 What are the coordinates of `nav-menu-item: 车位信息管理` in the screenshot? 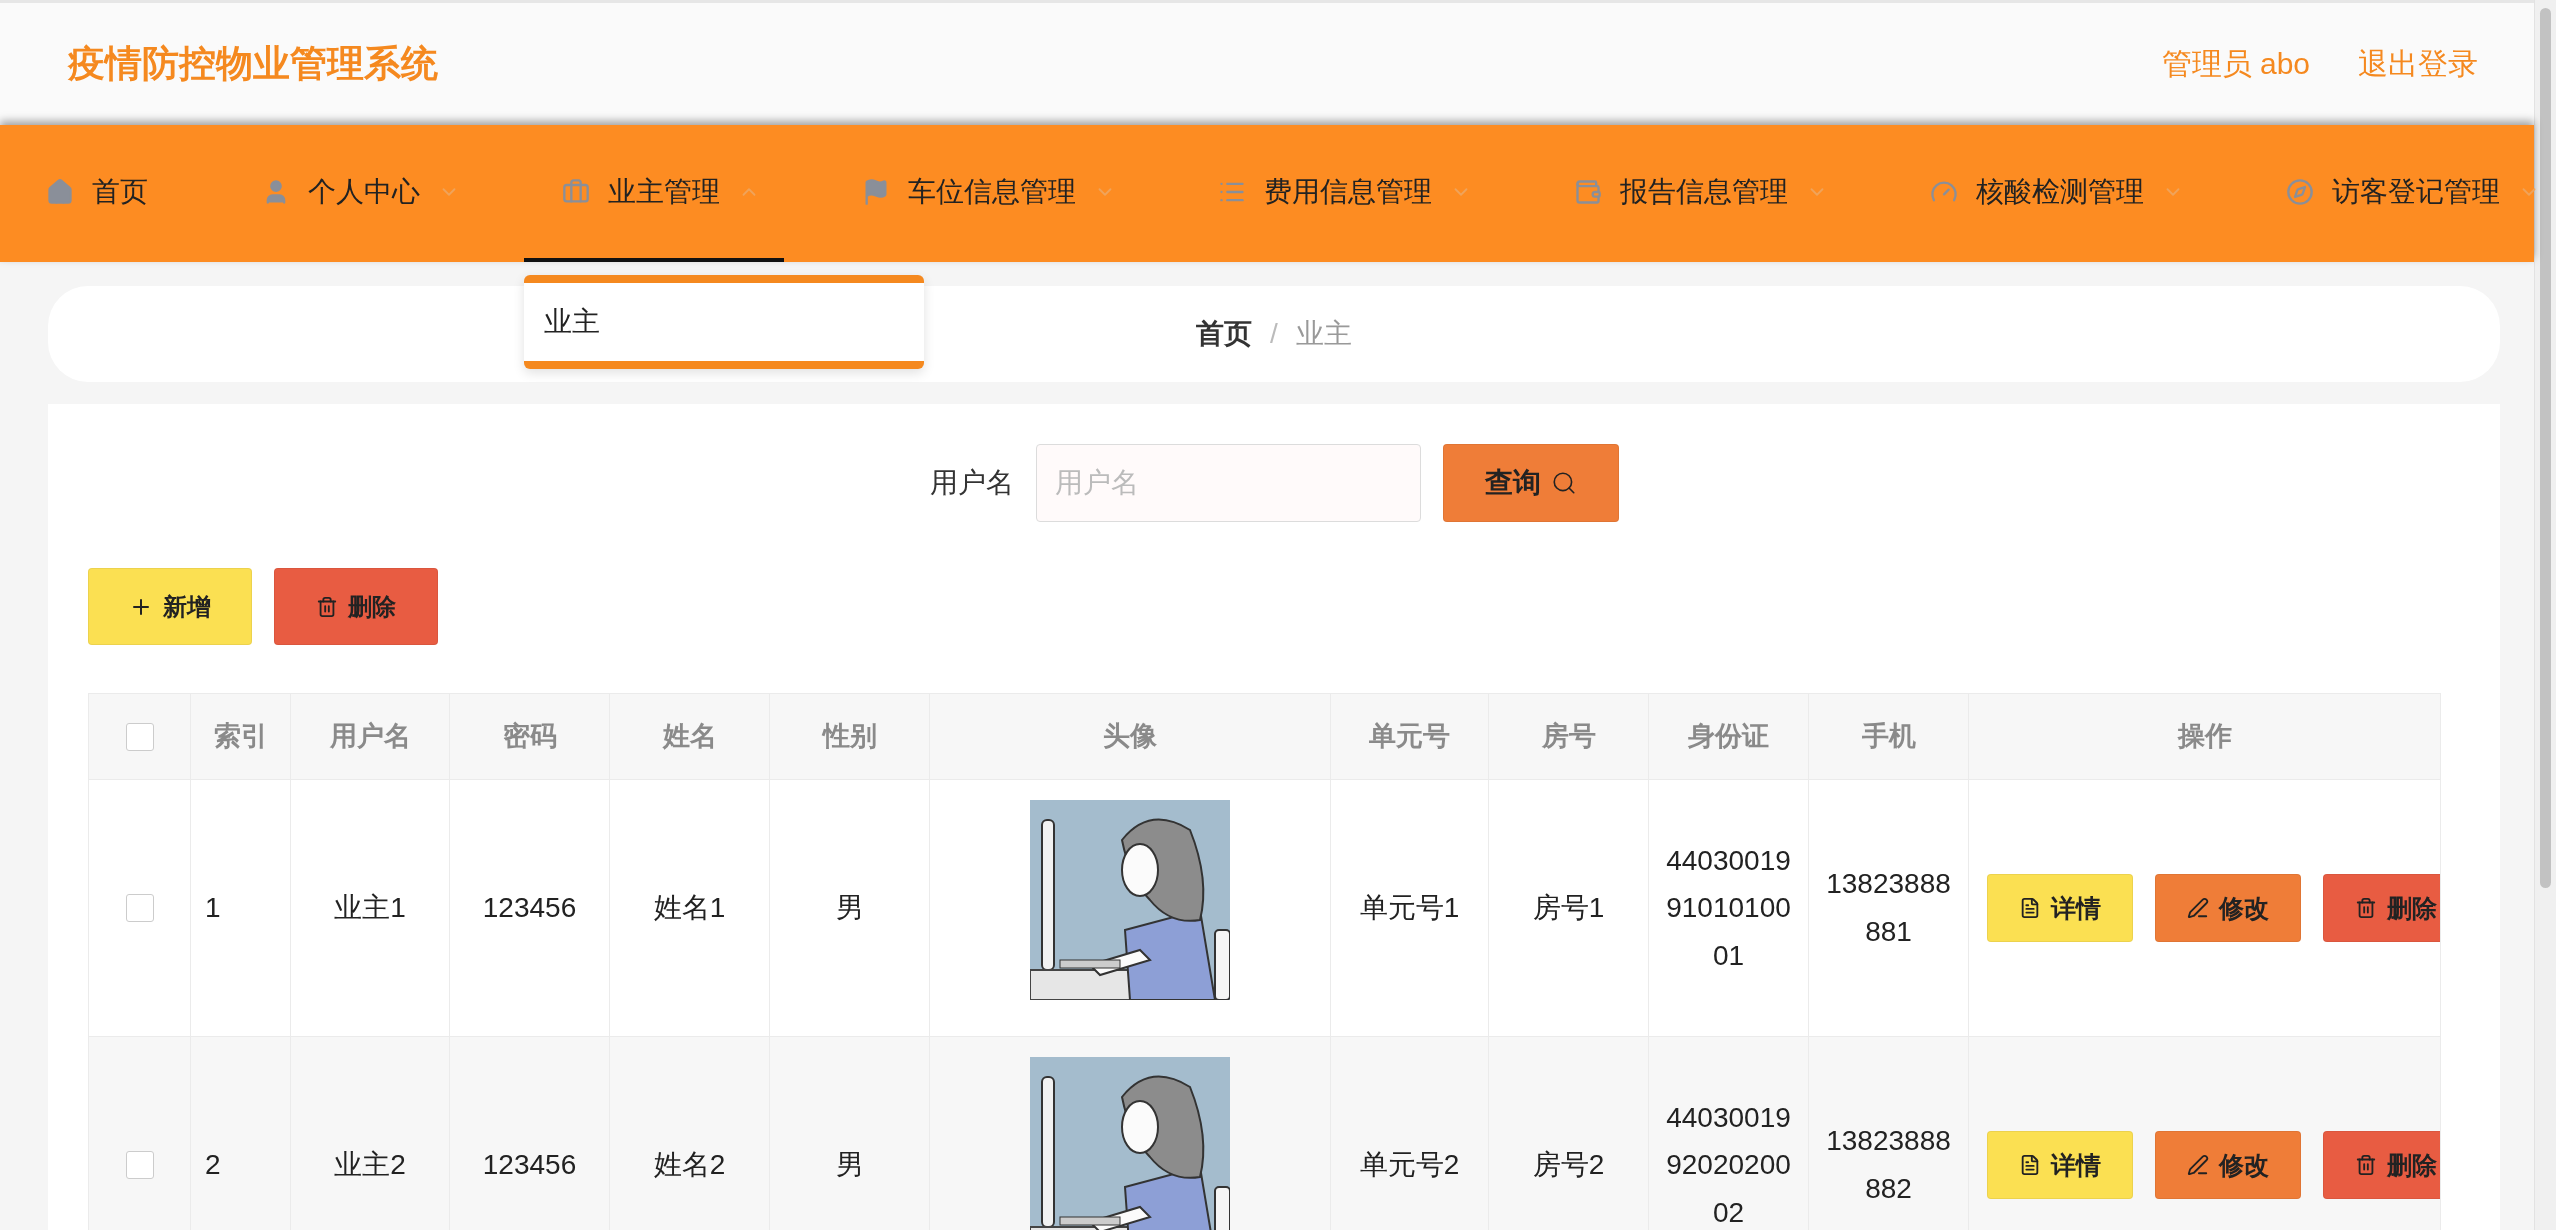 It's located at (982, 193).